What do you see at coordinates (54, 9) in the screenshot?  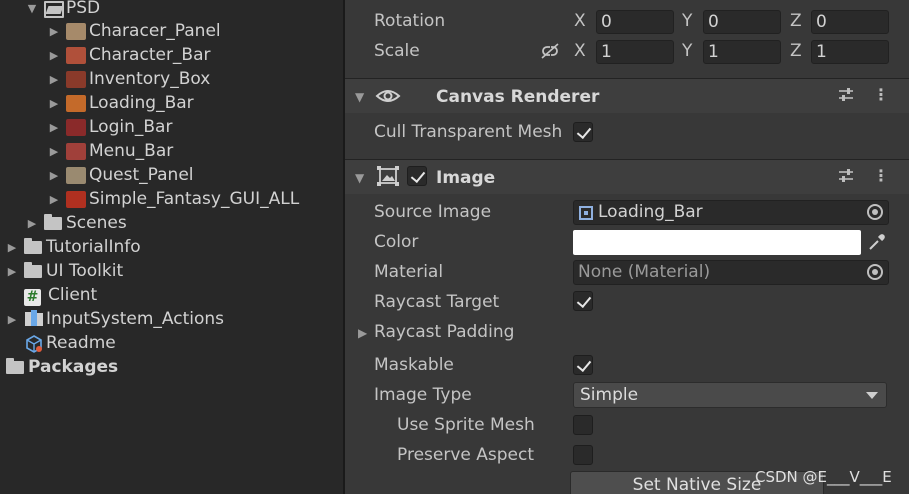 I see `folder-open-icon` at bounding box center [54, 9].